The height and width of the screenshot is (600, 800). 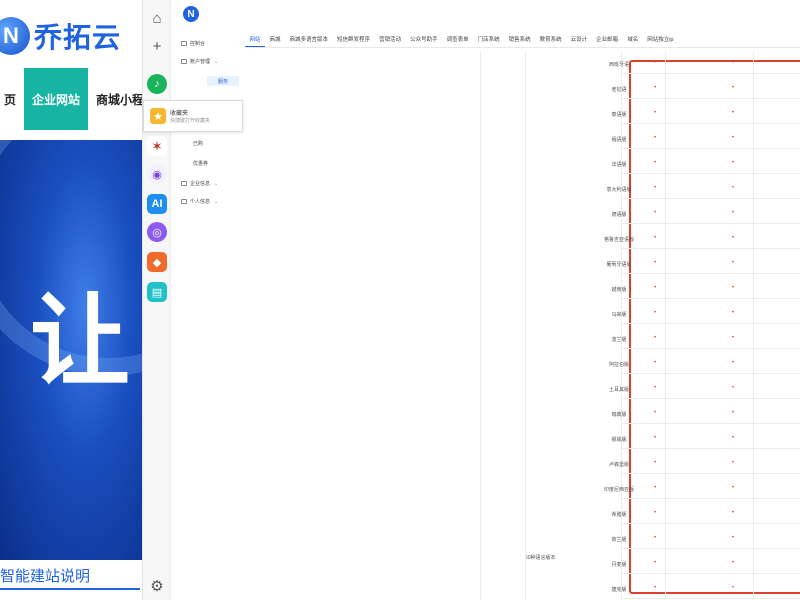 I want to click on tab-item: 调查表单, so click(x=457, y=40).